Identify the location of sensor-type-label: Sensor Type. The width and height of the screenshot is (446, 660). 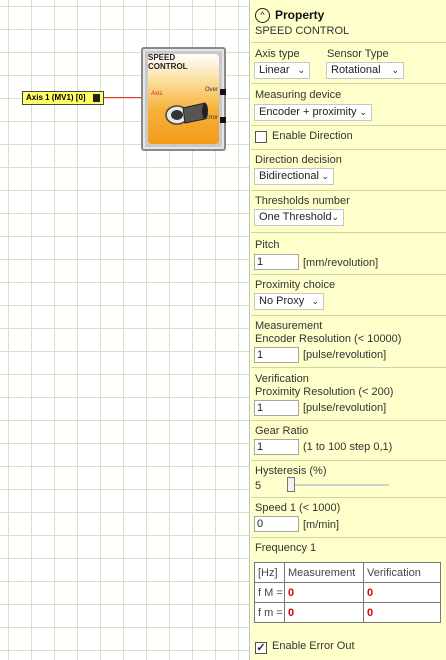
(358, 54).